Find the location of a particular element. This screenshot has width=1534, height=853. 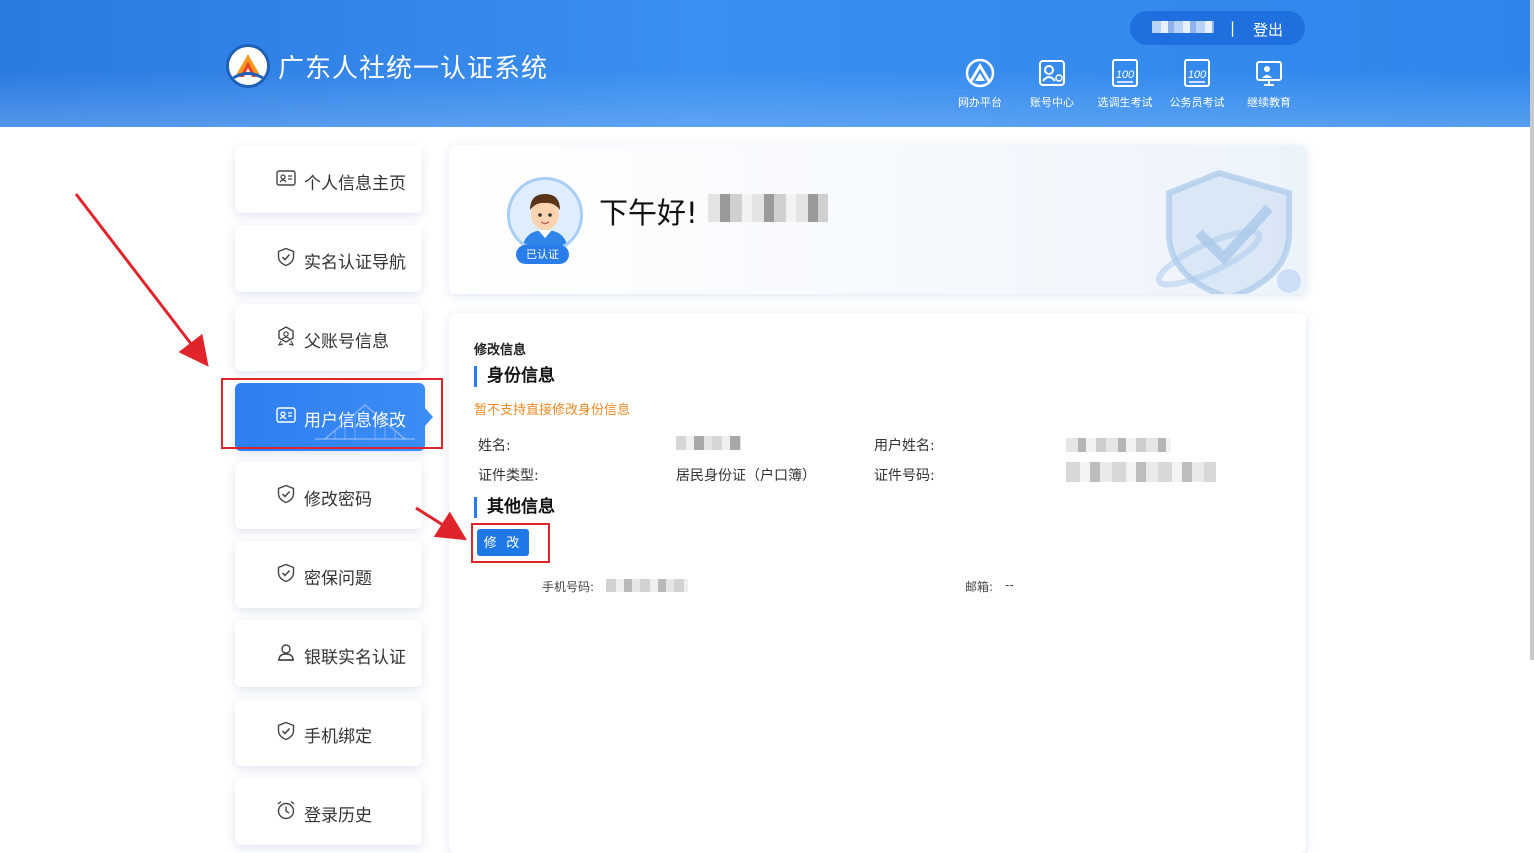

clock-icon is located at coordinates (286, 810).